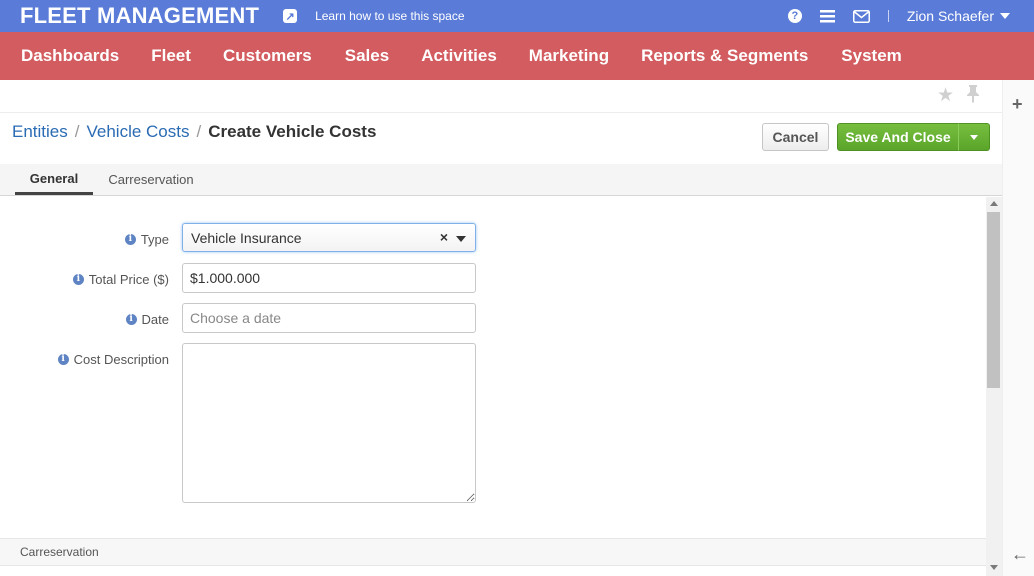 The image size is (1034, 576). What do you see at coordinates (973, 96) in the screenshot?
I see `pin-icon` at bounding box center [973, 96].